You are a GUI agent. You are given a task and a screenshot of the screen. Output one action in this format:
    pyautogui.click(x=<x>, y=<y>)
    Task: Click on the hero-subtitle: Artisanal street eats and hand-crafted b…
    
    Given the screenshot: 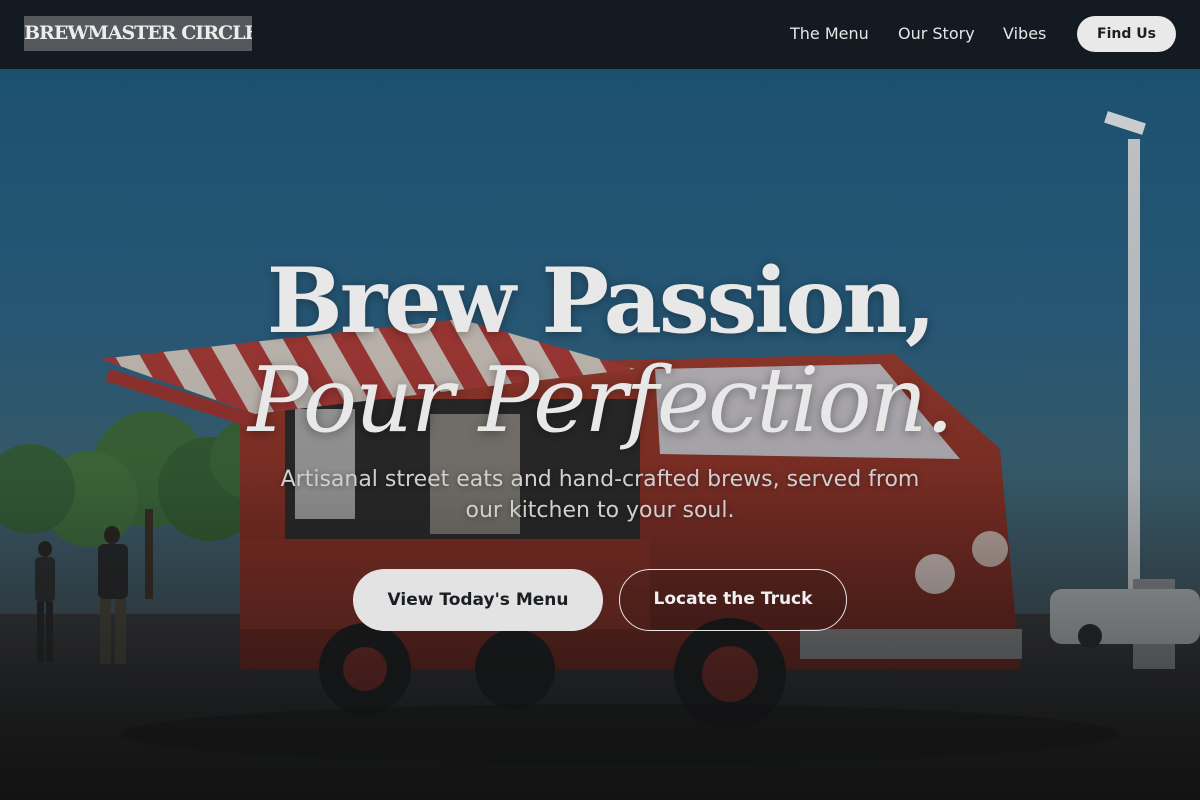 What is the action you would take?
    pyautogui.click(x=600, y=495)
    